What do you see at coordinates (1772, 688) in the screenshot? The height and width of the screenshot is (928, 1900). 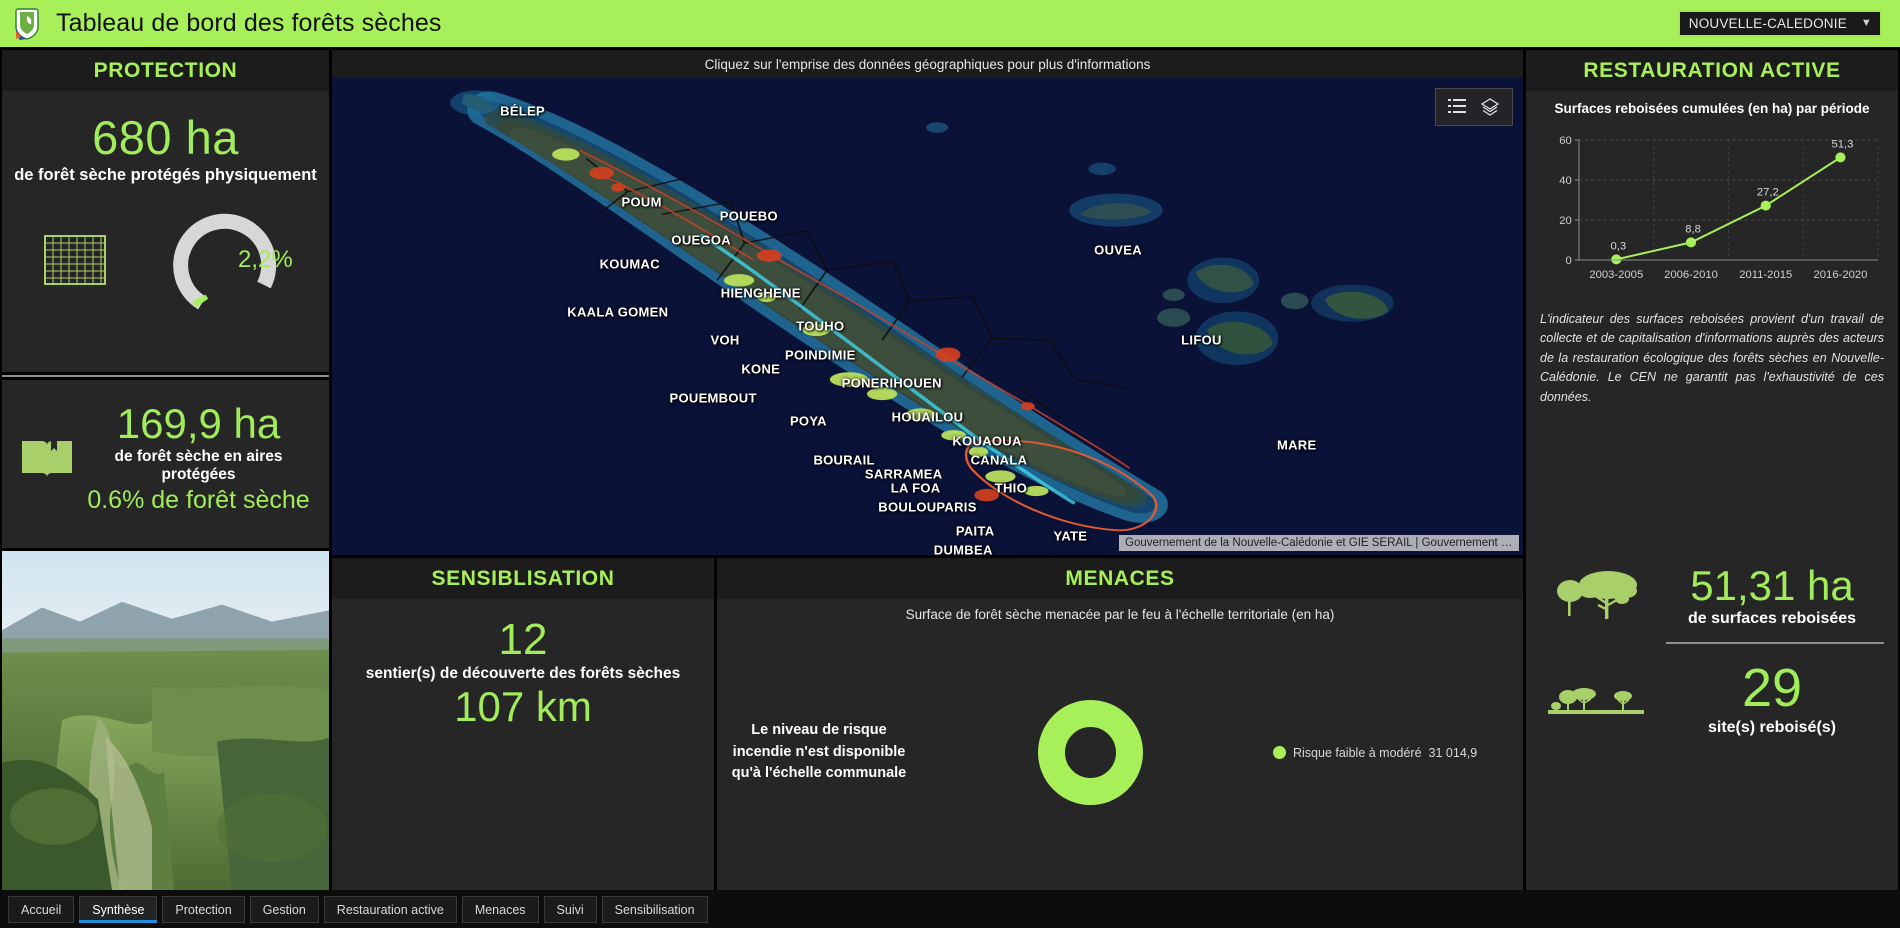 I see `sites-reboises-value: 29` at bounding box center [1772, 688].